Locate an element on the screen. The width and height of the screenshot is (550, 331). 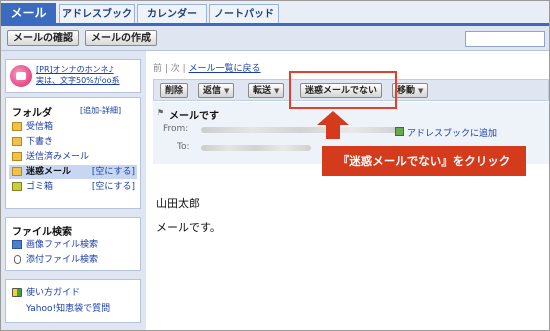
file-search-label: 画像ファイル検索 is located at coordinates (62, 245).